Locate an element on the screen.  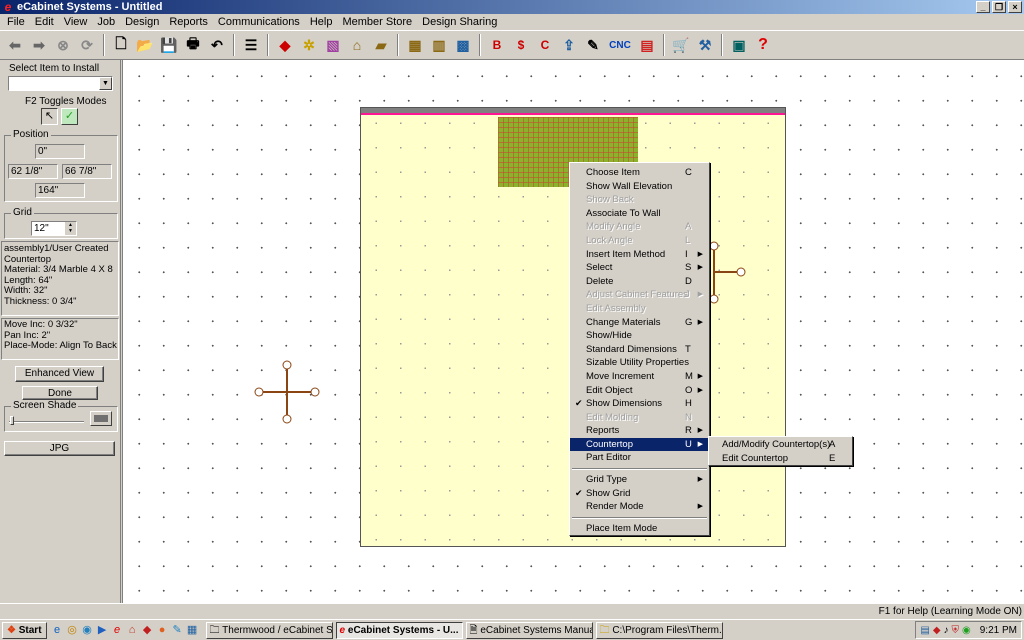
tools-icon: ⚒ is located at coordinates (705, 45).